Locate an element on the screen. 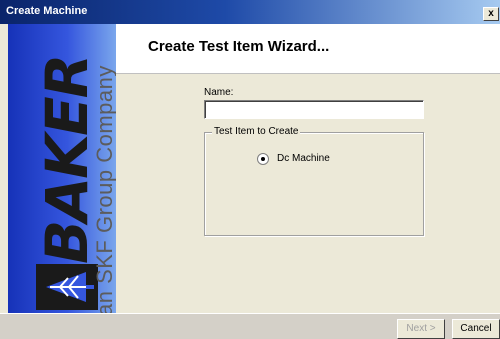 The height and width of the screenshot is (339, 500). window-title: Create Machine is located at coordinates (47, 11).